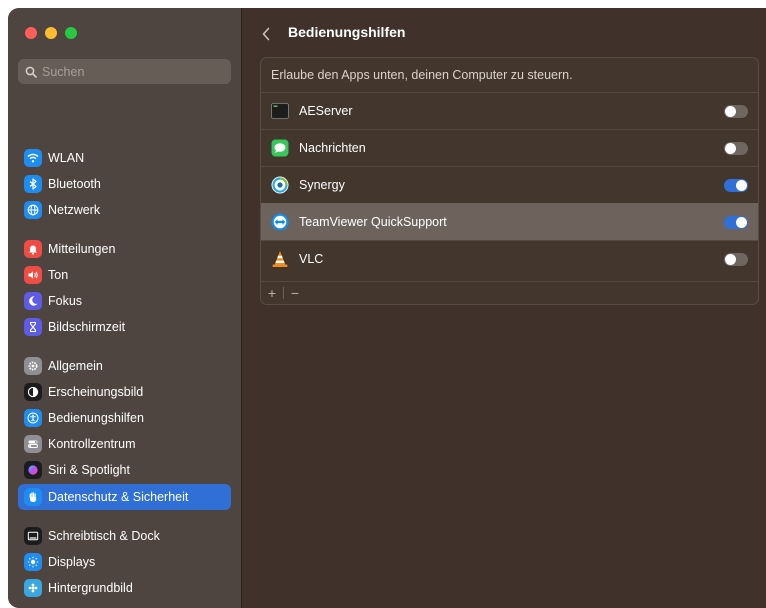  I want to click on panel-footer: + −, so click(509, 292).